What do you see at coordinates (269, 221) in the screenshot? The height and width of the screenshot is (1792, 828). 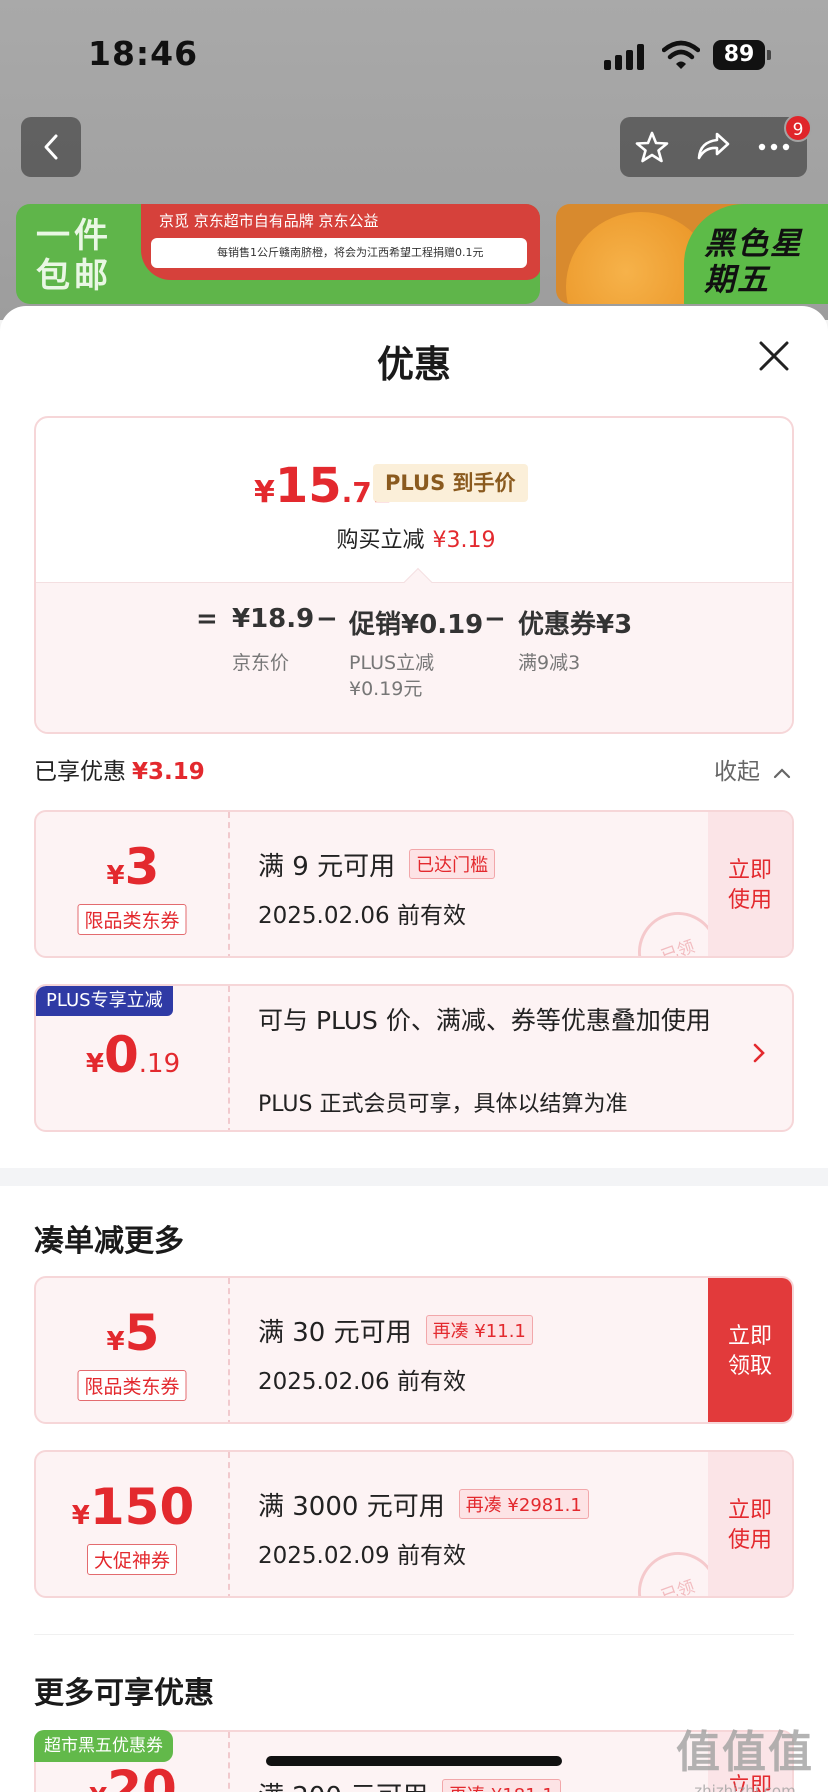 I see `brand-row: 京觅 京东超市自有品牌 京东公益` at bounding box center [269, 221].